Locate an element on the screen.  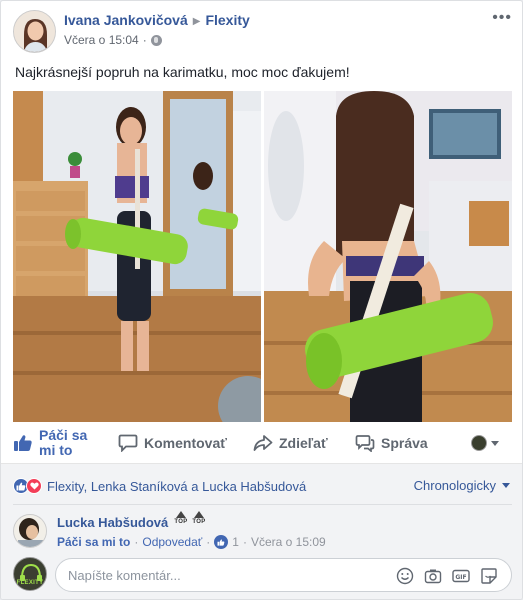
share-label: Zdieľať is located at coordinates (303, 443).